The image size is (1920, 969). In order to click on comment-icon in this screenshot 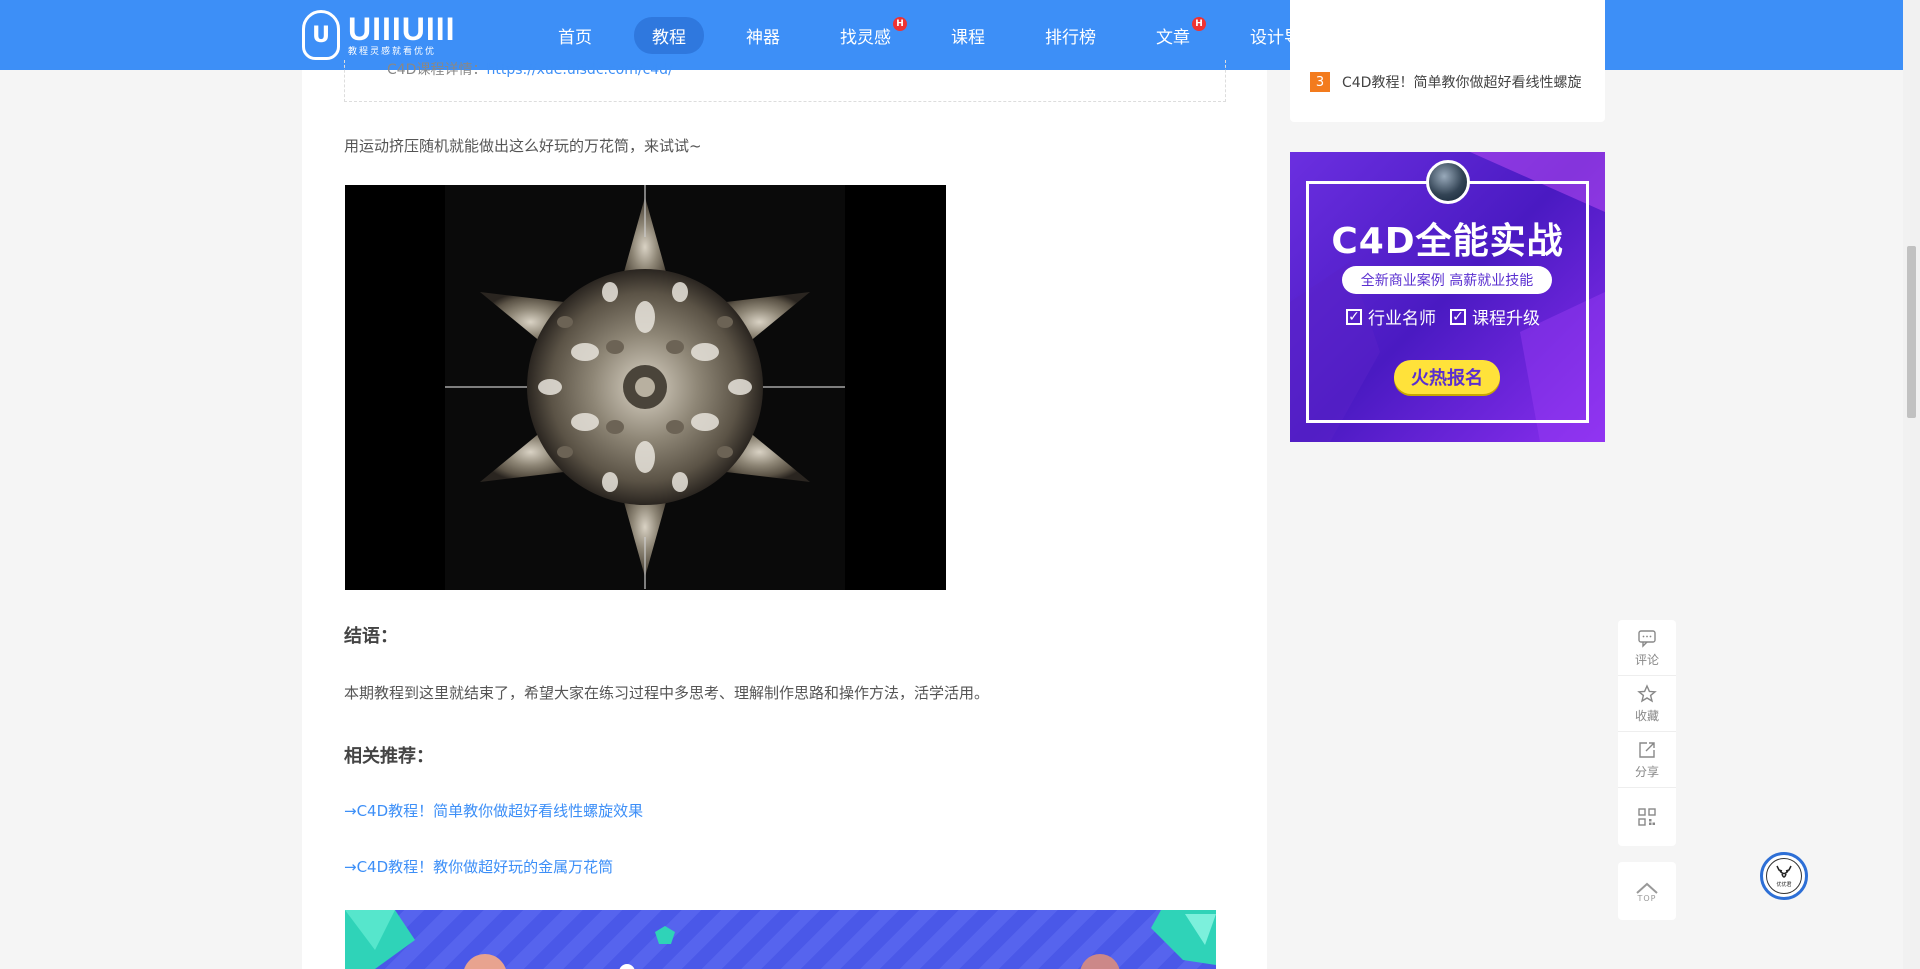, I will do `click(1647, 638)`.